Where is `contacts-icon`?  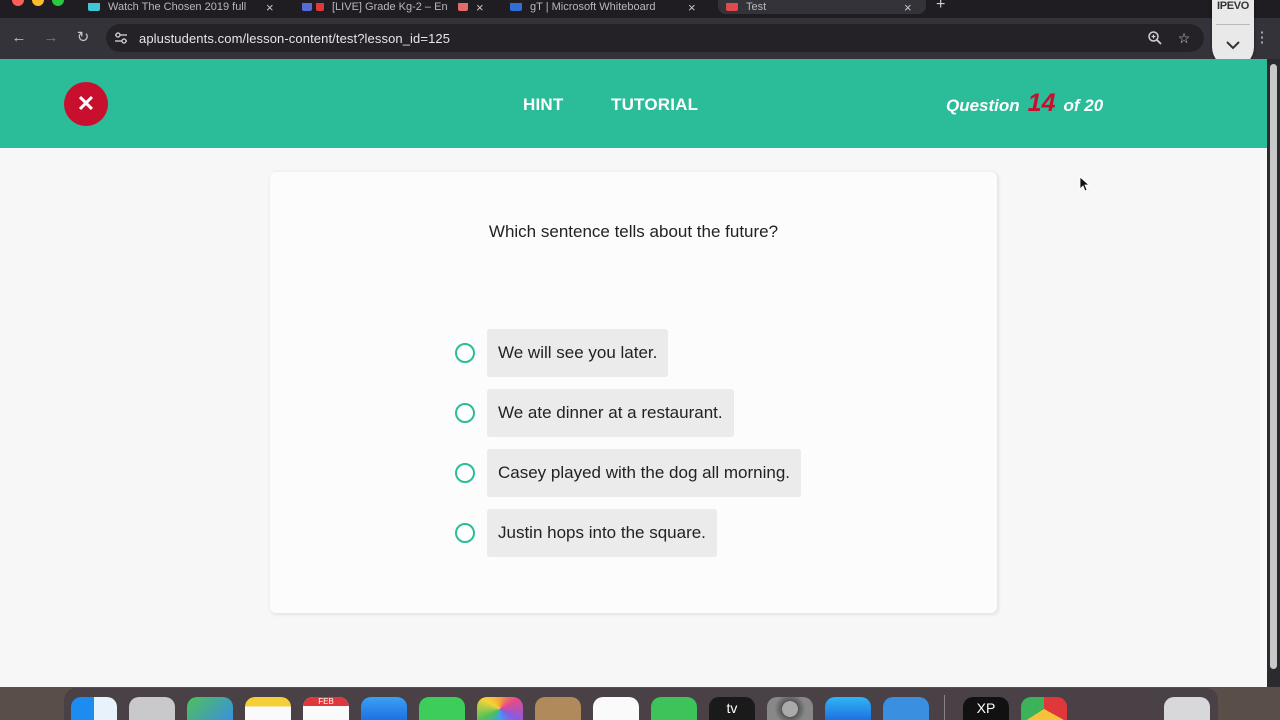 contacts-icon is located at coordinates (558, 708).